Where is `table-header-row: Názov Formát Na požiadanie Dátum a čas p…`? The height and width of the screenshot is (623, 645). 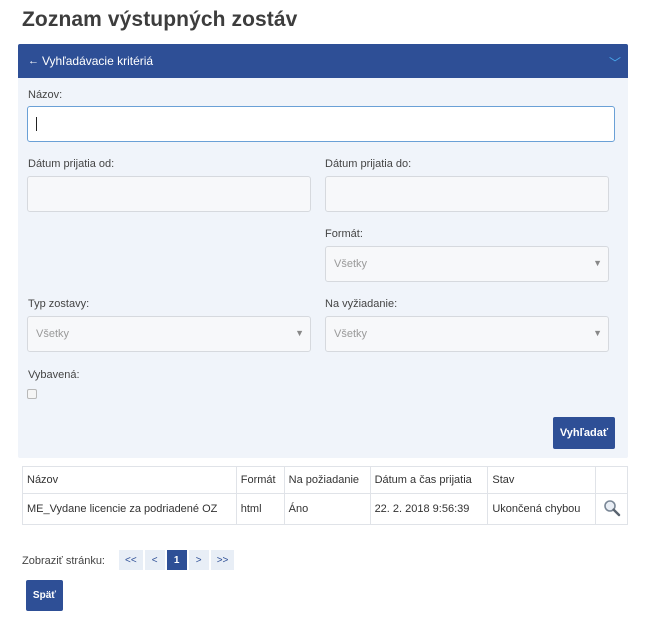
table-header-row: Názov Formát Na požiadanie Dátum a čas p… is located at coordinates (325, 480).